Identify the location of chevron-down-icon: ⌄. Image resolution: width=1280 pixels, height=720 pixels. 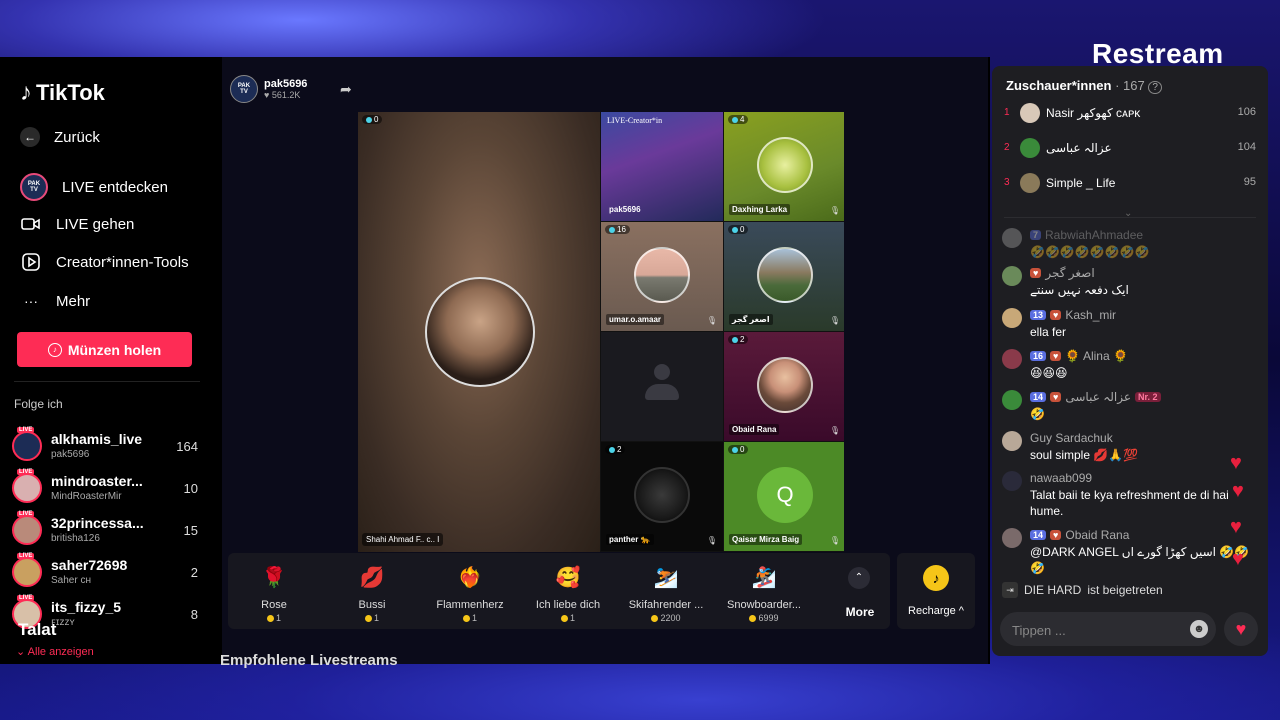
(21, 652).